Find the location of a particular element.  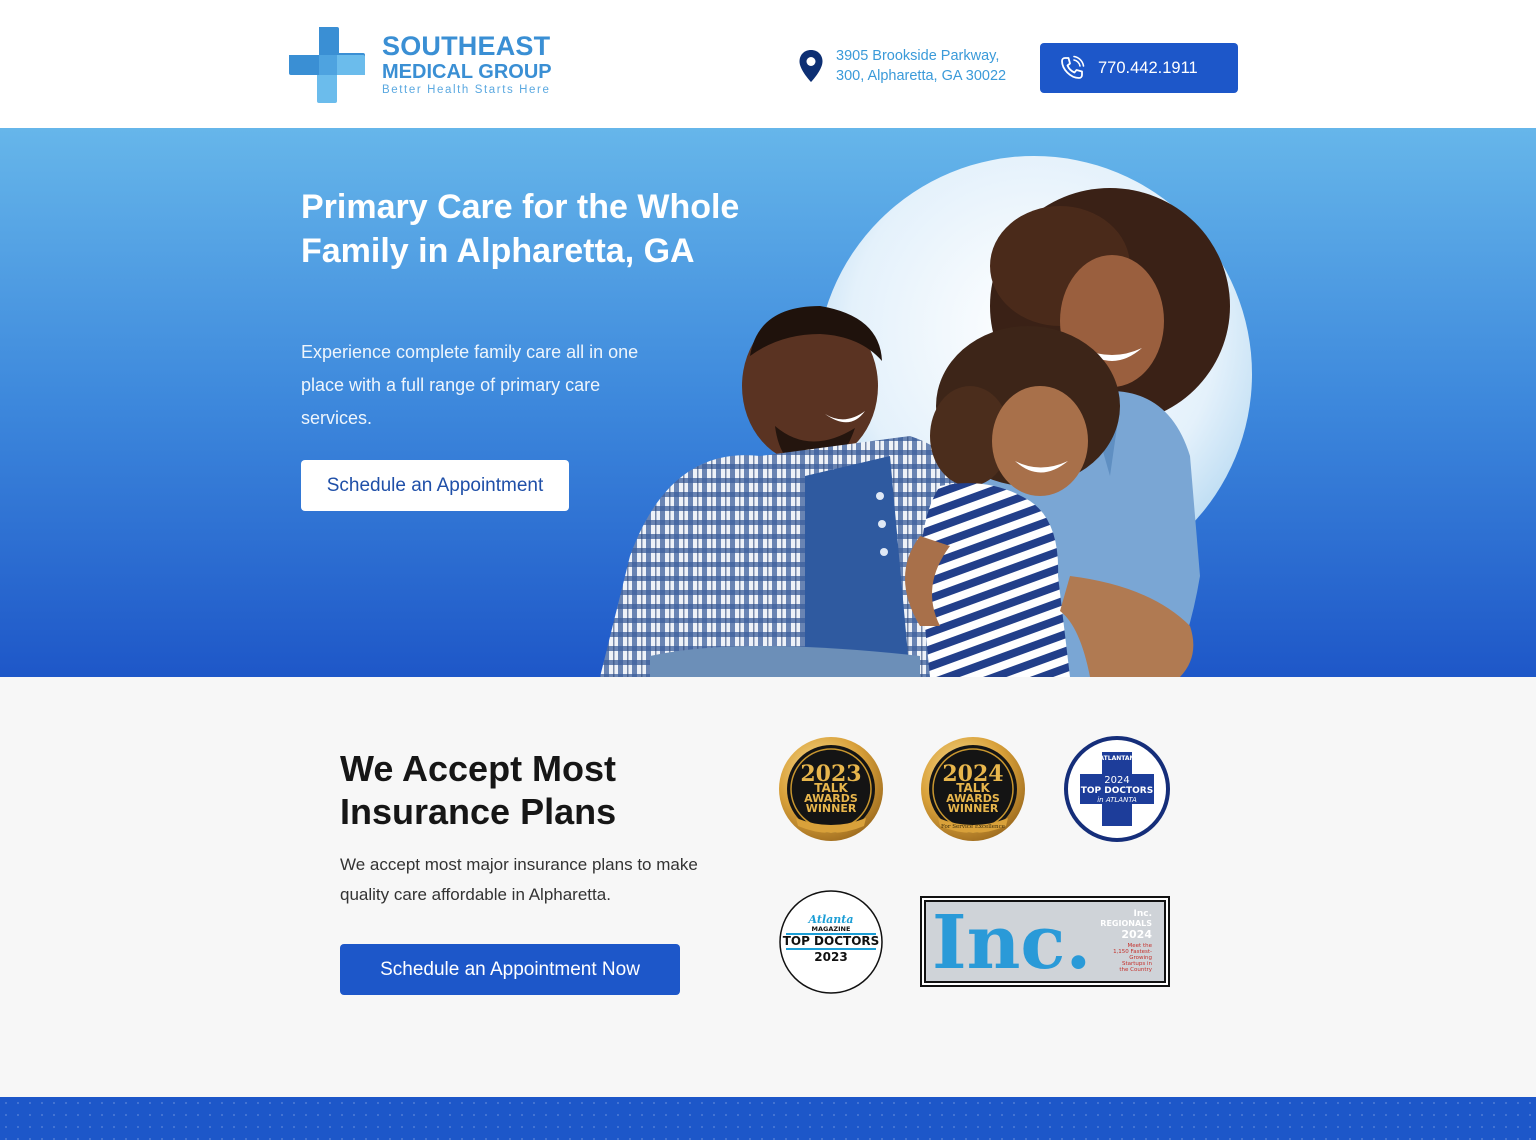

talk-awards-2023-badge: 2023 TALK AWARDS WINNER is located at coordinates (831, 789).